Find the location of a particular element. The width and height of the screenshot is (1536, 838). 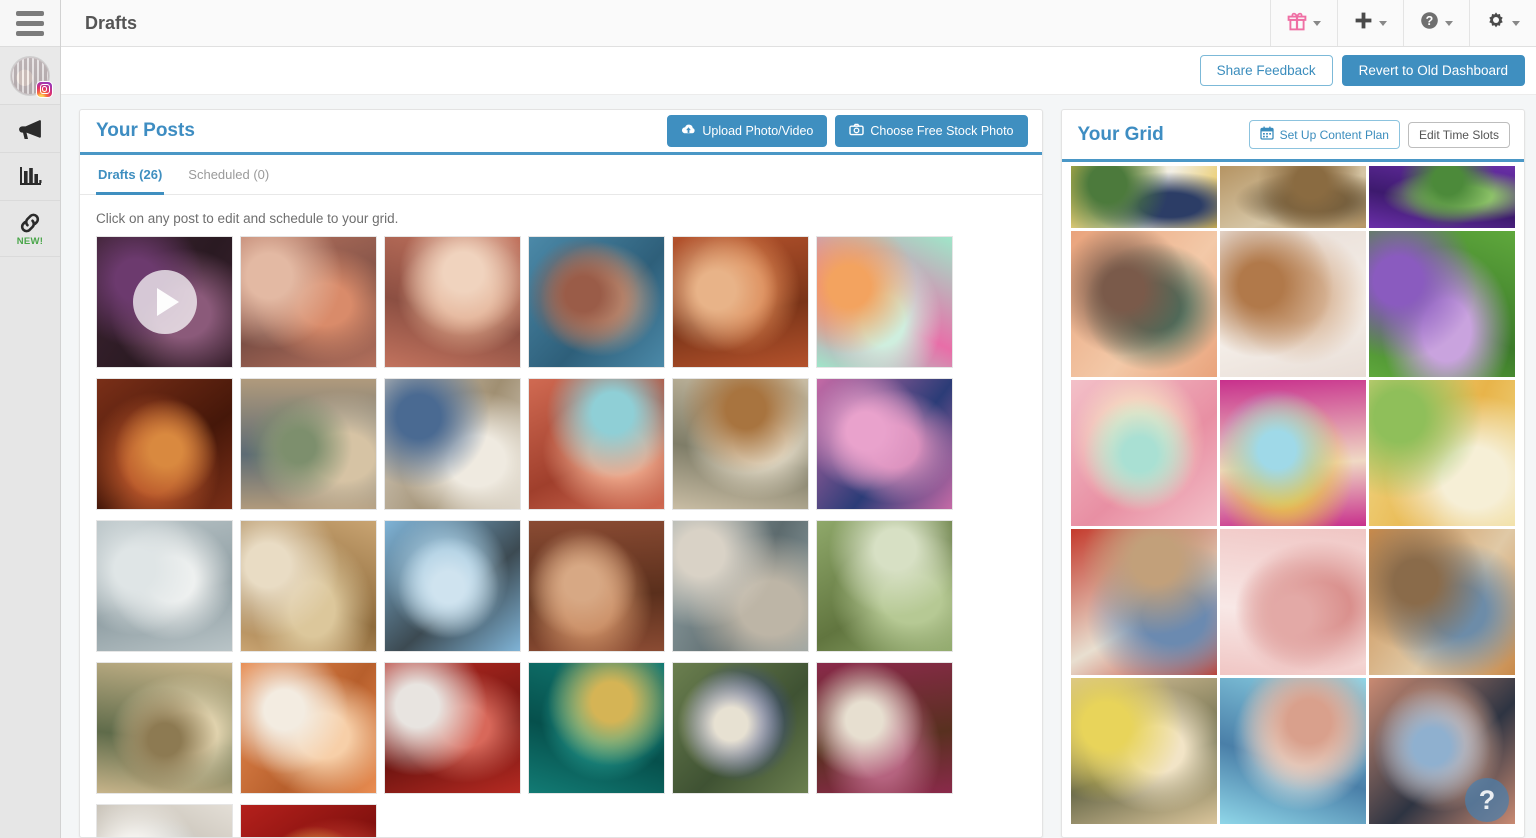

your-posts-title: Your Posts is located at coordinates (145, 131).